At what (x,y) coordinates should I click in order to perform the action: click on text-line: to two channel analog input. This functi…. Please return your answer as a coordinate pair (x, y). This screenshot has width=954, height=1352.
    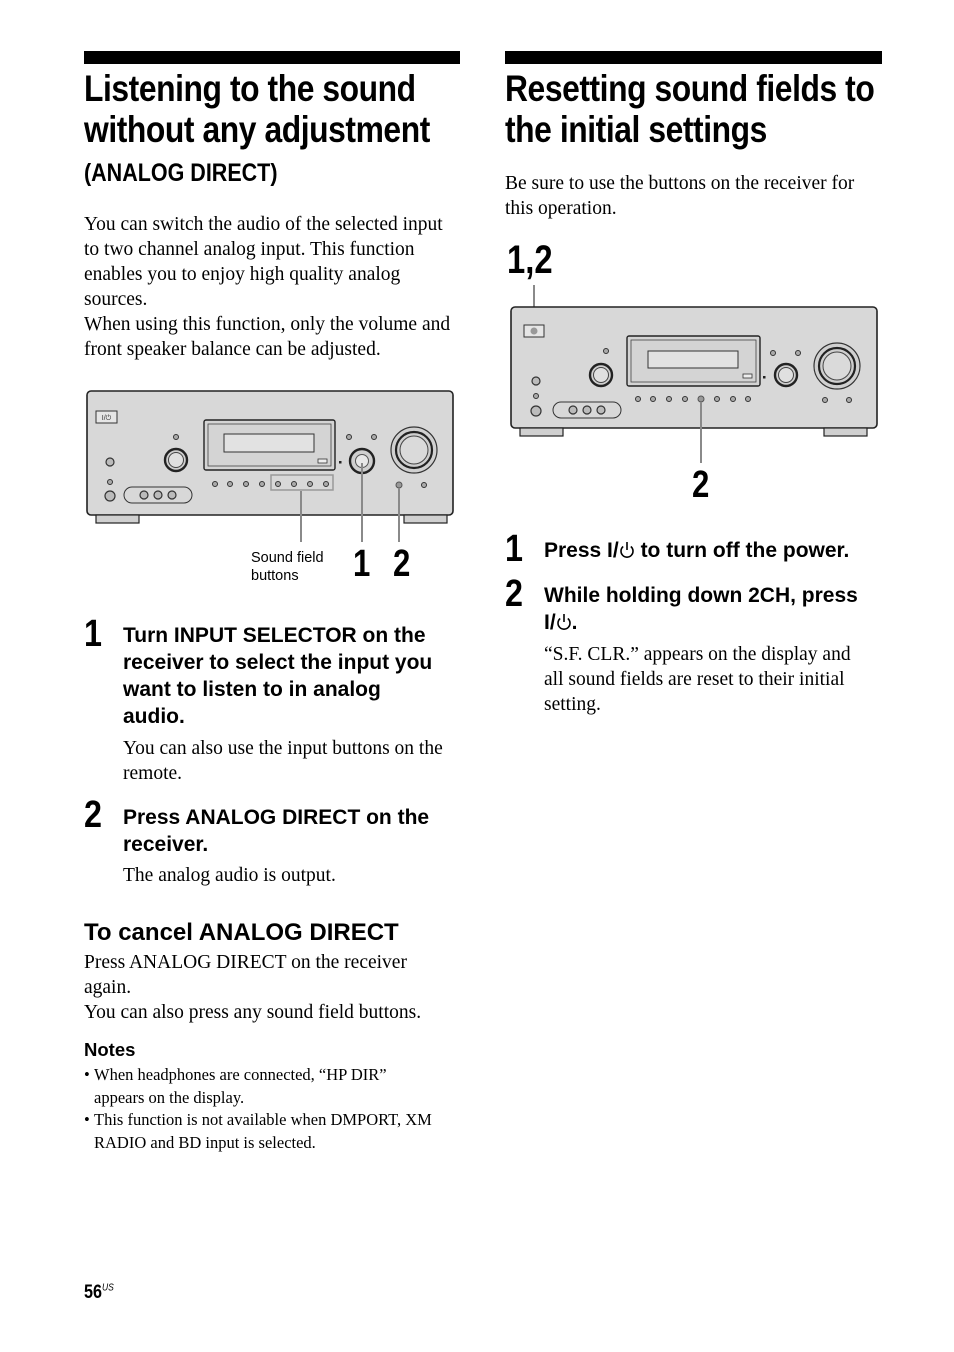
    Looking at the image, I should click on (249, 249).